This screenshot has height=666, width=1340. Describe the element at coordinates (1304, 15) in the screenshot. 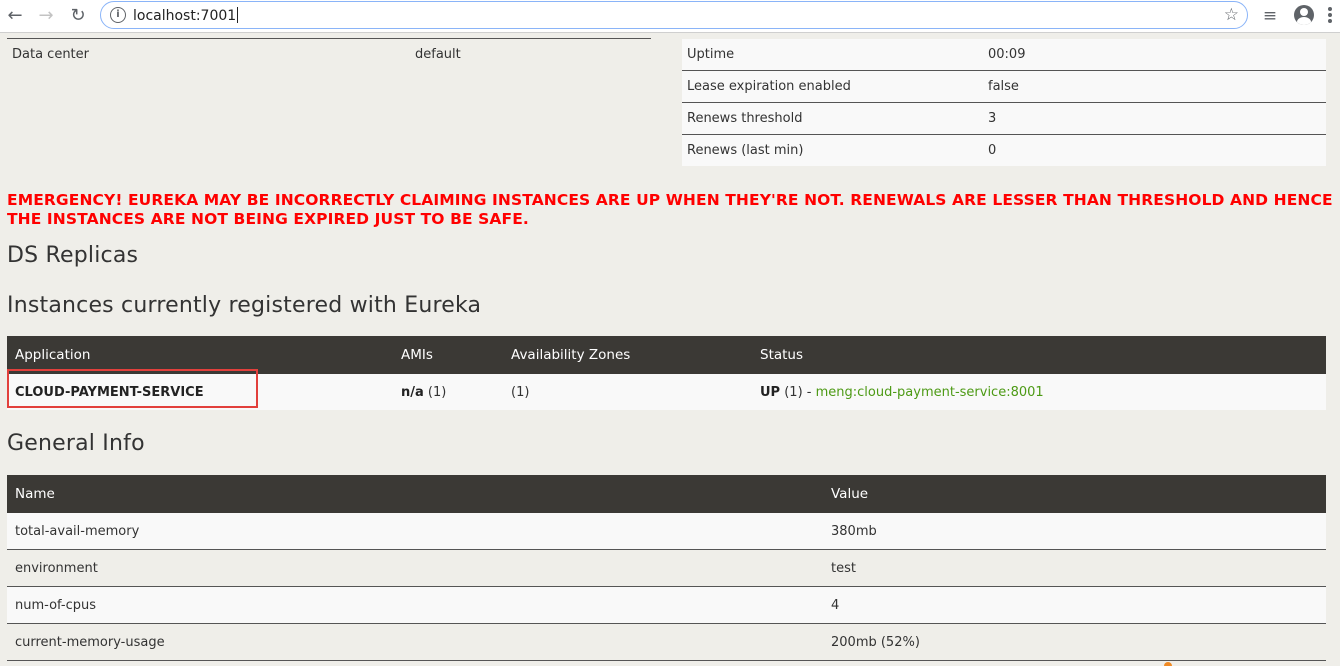

I see `account-icon` at that location.